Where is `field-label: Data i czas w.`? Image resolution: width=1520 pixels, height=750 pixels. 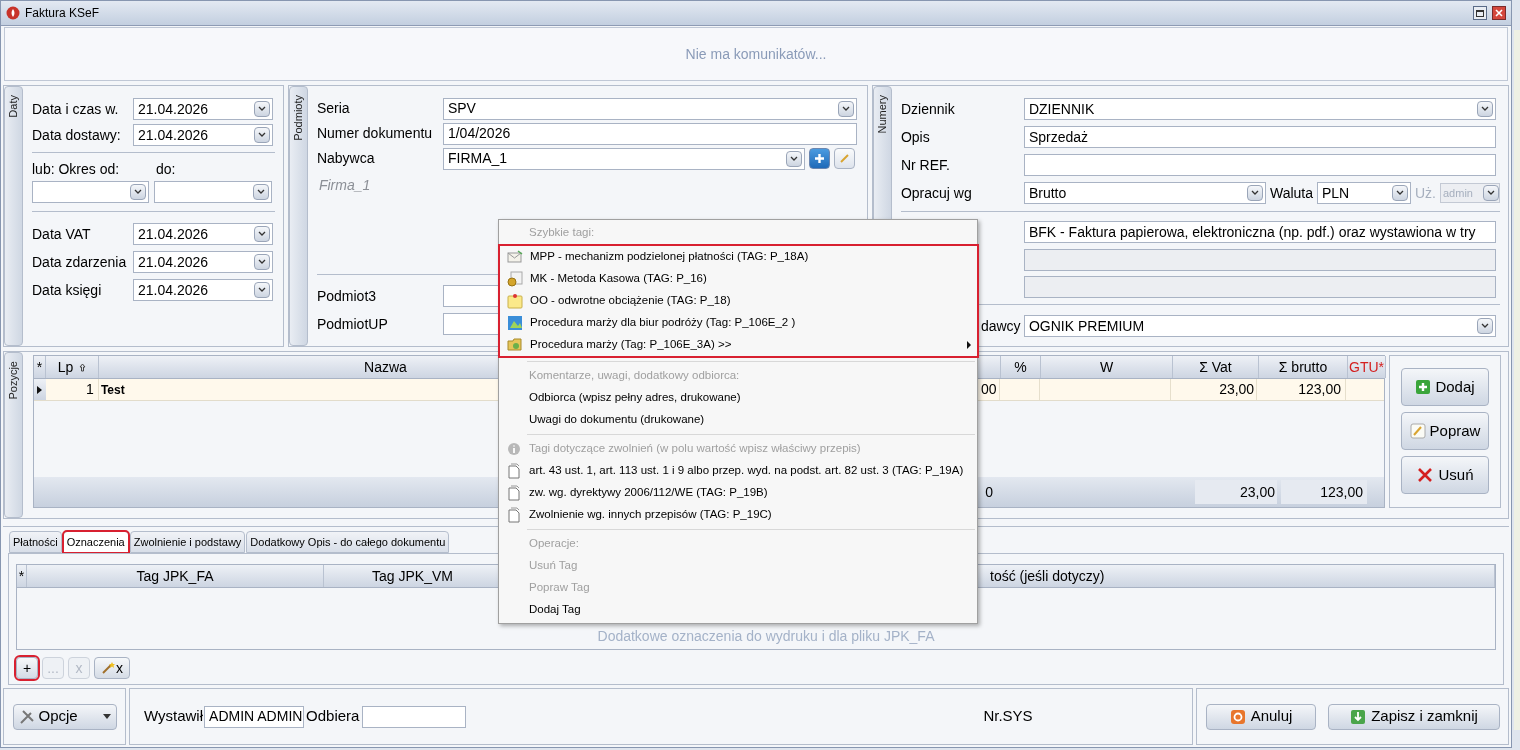 field-label: Data i czas w. is located at coordinates (76, 109).